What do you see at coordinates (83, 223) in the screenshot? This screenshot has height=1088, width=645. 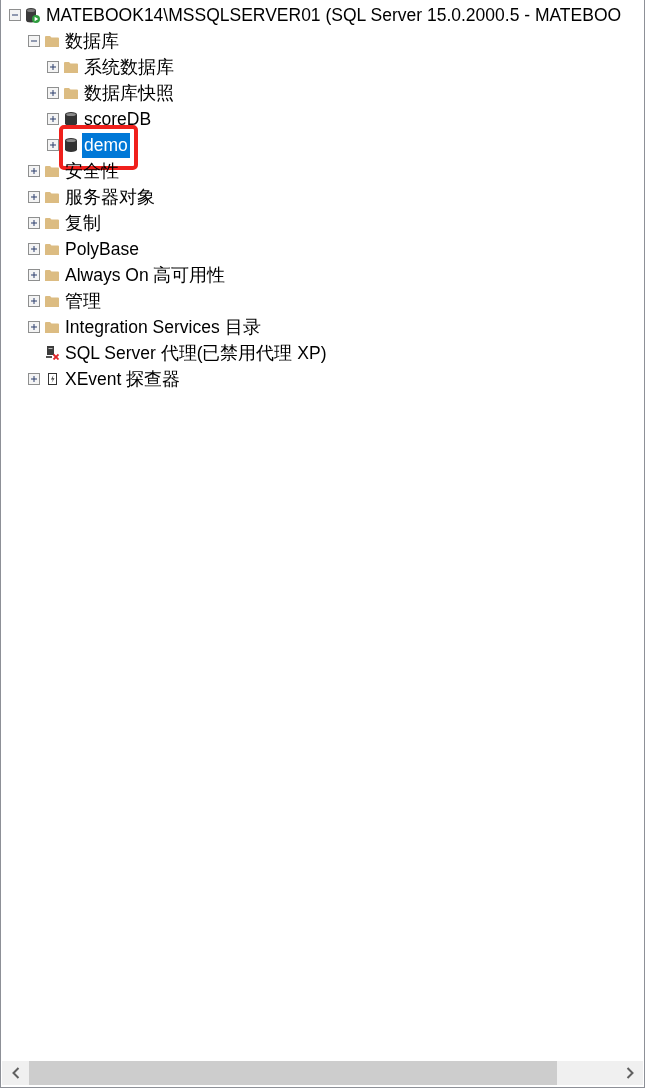 I see `tree-item-label: 复制` at bounding box center [83, 223].